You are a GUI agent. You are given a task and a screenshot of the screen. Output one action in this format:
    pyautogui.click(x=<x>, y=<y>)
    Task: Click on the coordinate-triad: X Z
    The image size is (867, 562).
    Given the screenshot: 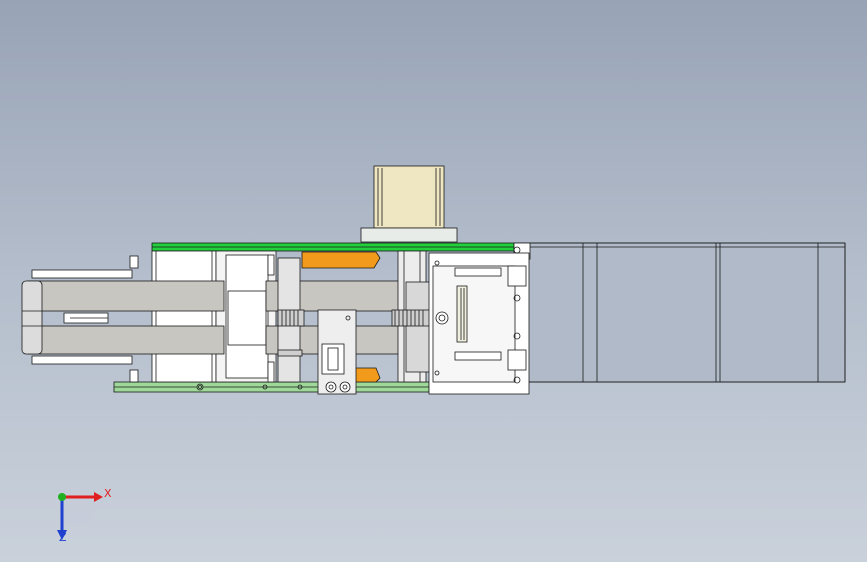 What is the action you would take?
    pyautogui.click(x=84, y=515)
    